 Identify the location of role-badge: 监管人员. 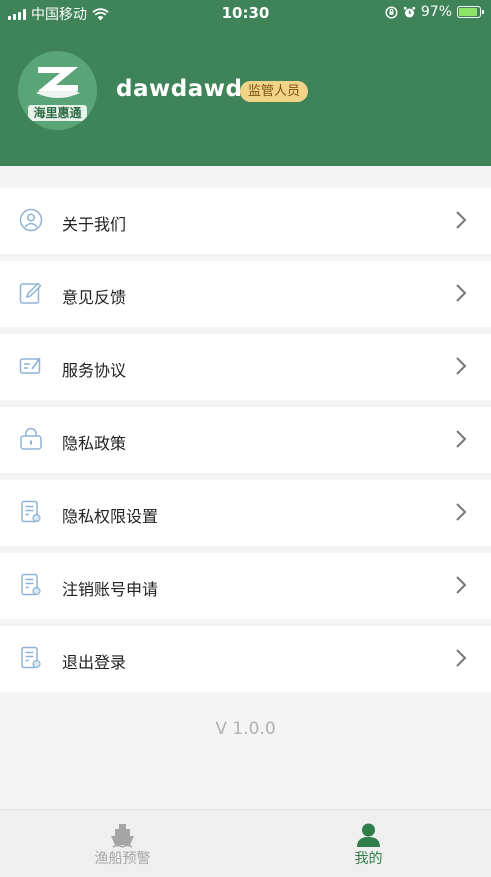
(274, 91).